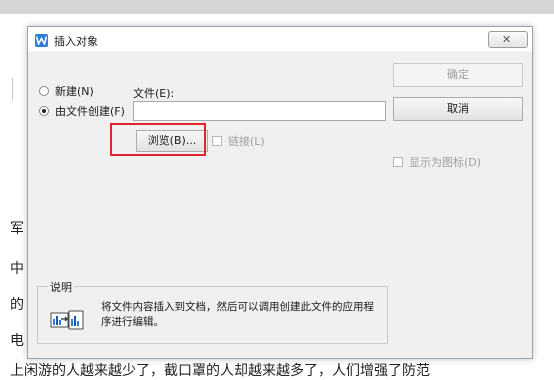 This screenshot has height=380, width=554. I want to click on description-text: 将文件内容插入到文档，然后可以调用创建此文件的应用程序进行编辑。, so click(237, 314).